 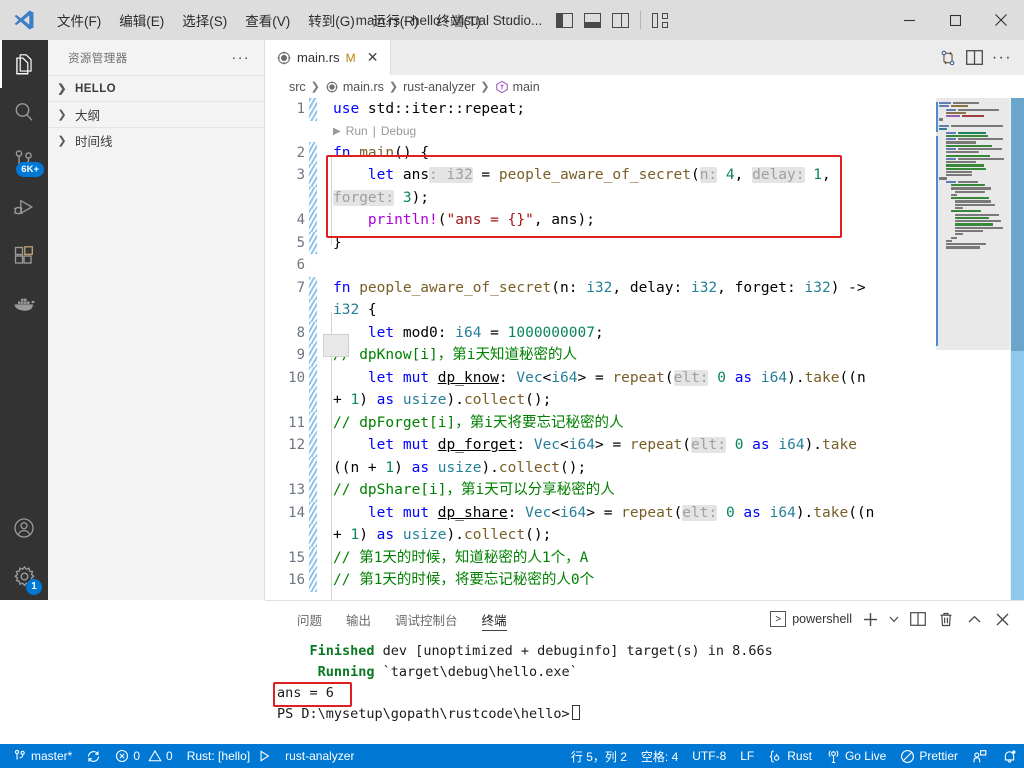 I want to click on panel-actions: > powershell, so click(x=897, y=619).